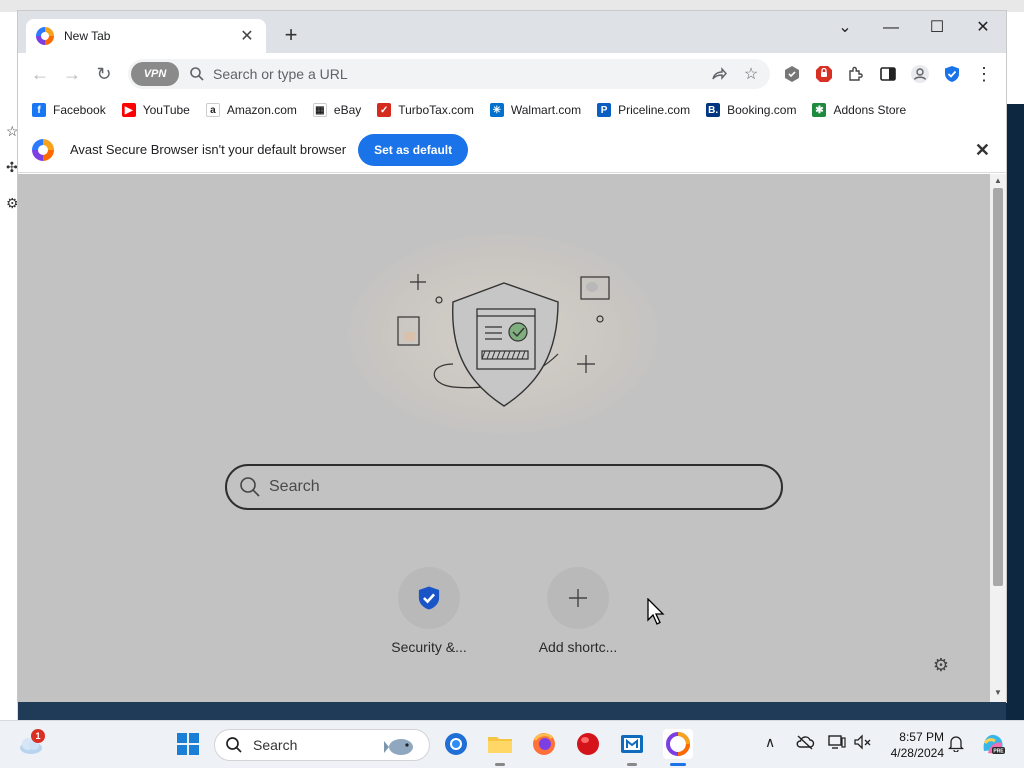  I want to click on bookmark-facebook: f Facebook, so click(69, 110).